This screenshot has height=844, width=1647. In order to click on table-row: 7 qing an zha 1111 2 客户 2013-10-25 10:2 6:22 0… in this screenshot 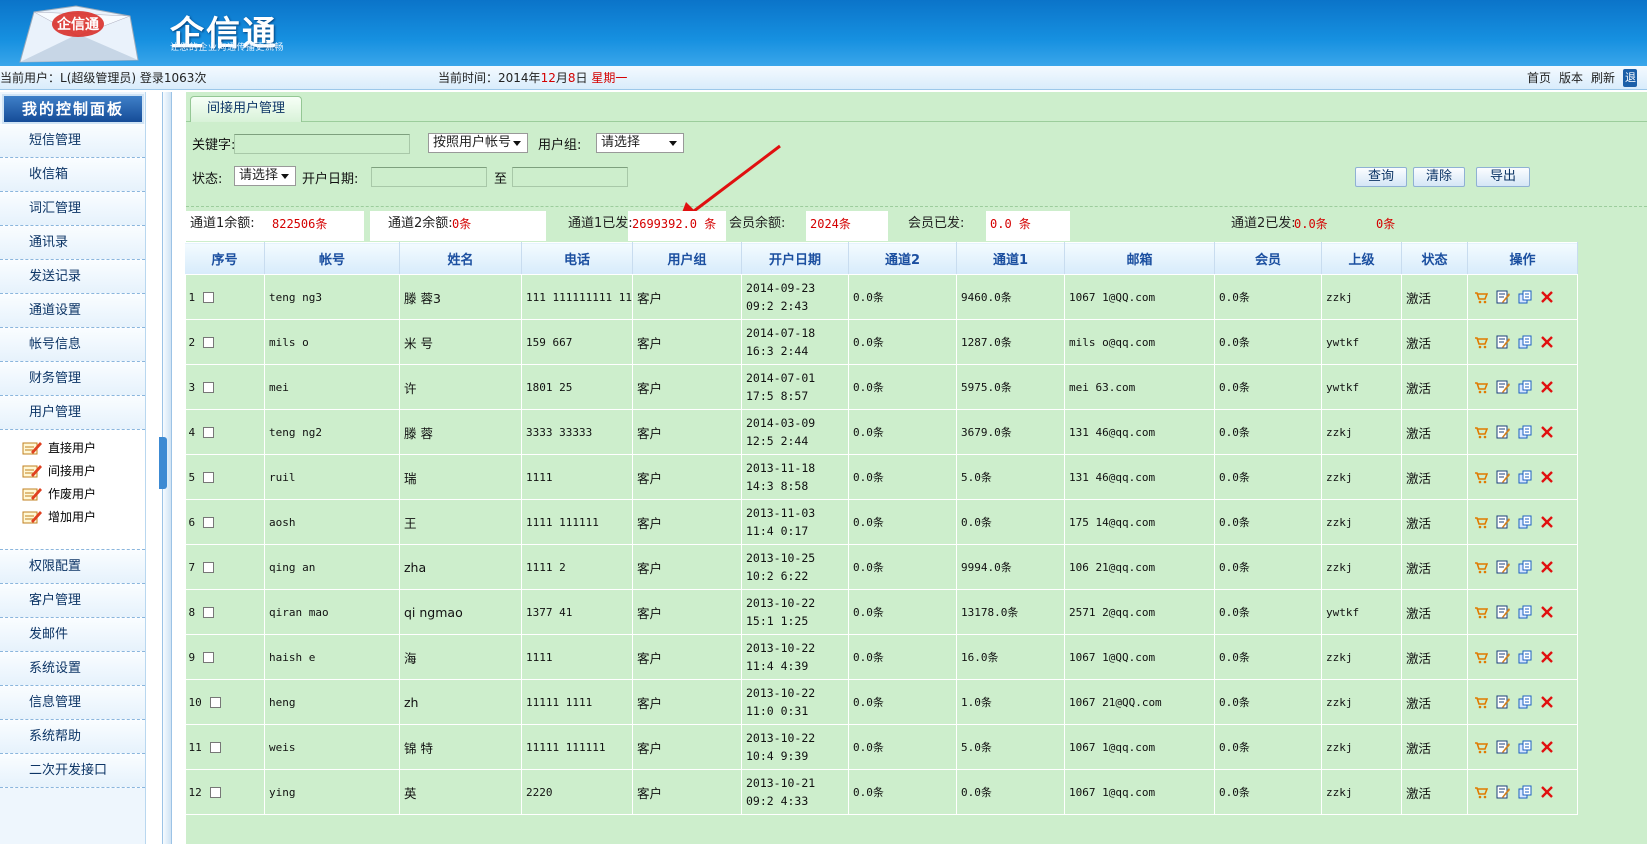, I will do `click(881, 567)`.